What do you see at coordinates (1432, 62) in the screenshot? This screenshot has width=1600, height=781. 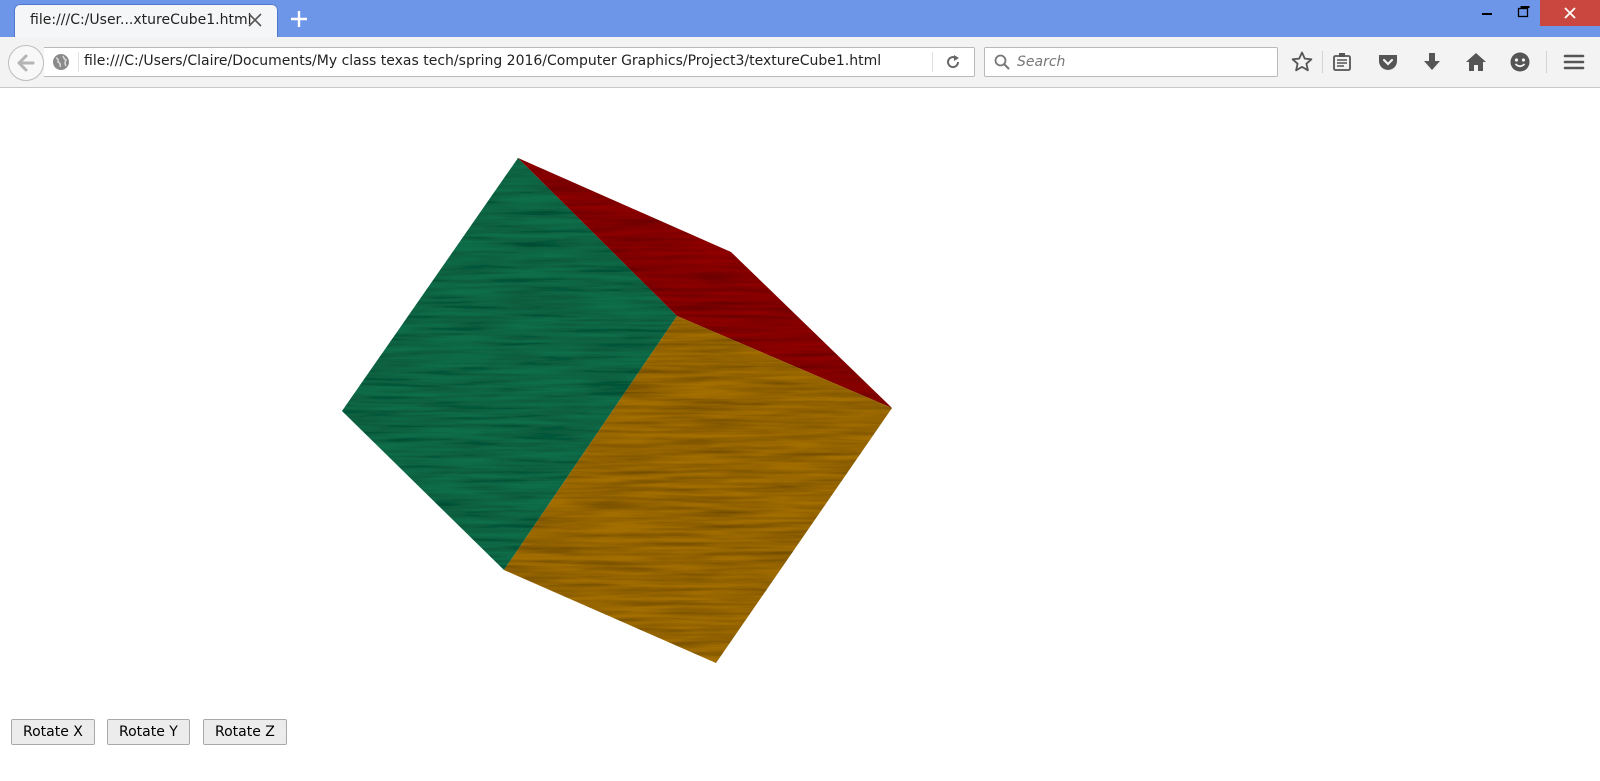 I see `download-icon` at bounding box center [1432, 62].